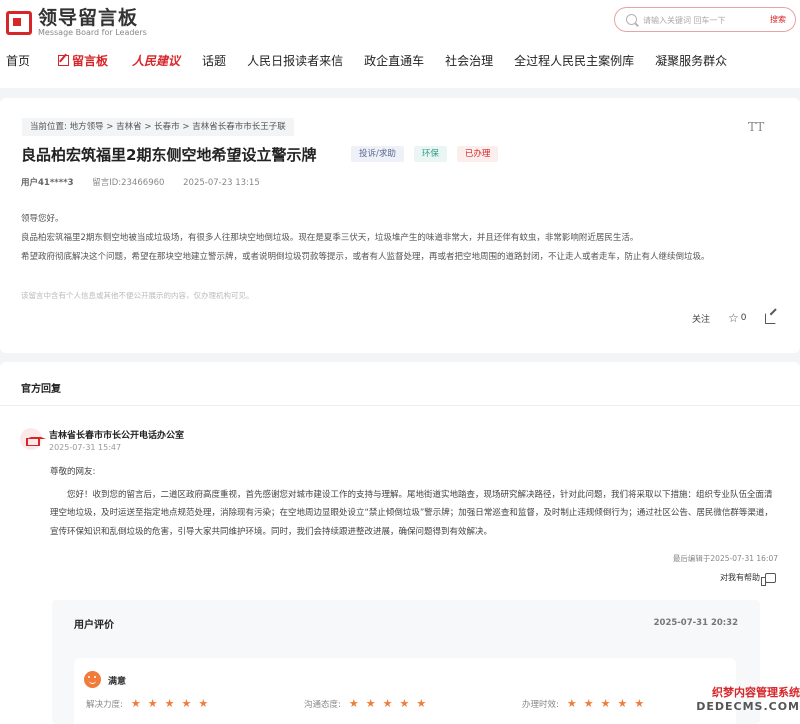 The width and height of the screenshot is (800, 724). What do you see at coordinates (117, 436) in the screenshot?
I see `reply-org-name: 吉林省长春市市长公开电话办公室` at bounding box center [117, 436].